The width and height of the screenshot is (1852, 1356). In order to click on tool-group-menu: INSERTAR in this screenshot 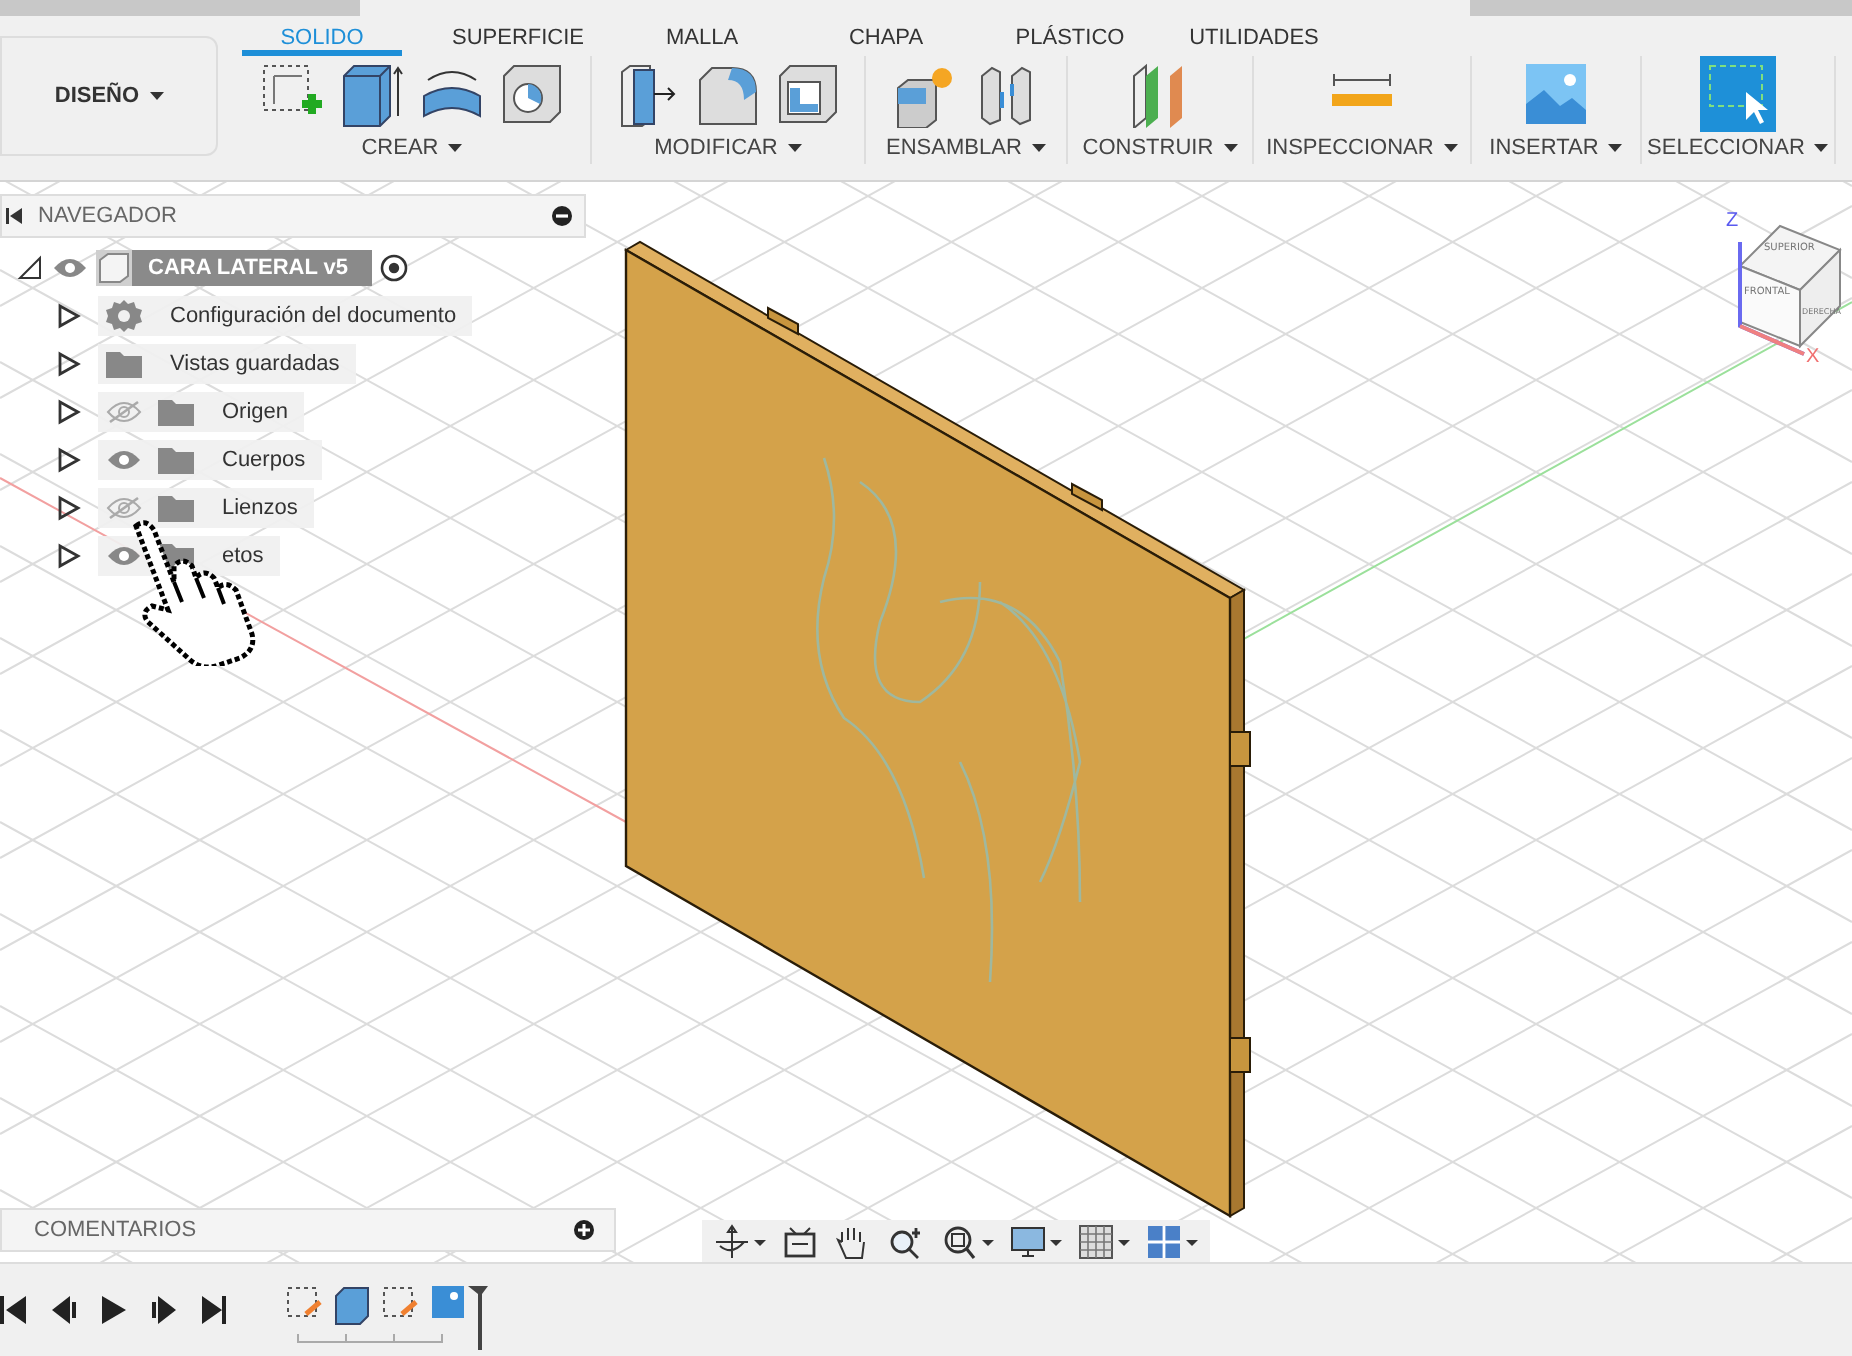, I will do `click(1556, 148)`.